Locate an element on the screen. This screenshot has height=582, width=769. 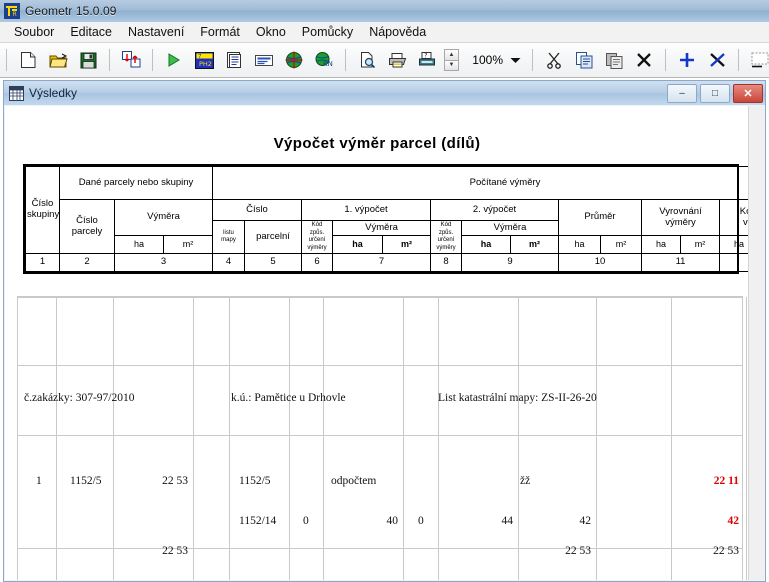
main-title-bar: R Geometr 15.0.09 is located at coordinates (384, 11).